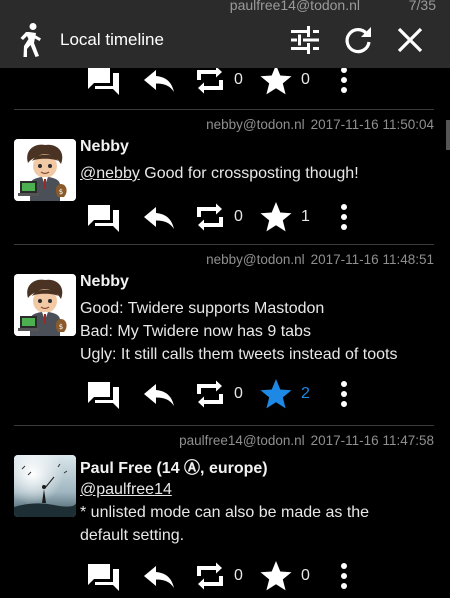 The width and height of the screenshot is (450, 598). I want to click on current-account: paulfree14@todon.nl, so click(294, 6).